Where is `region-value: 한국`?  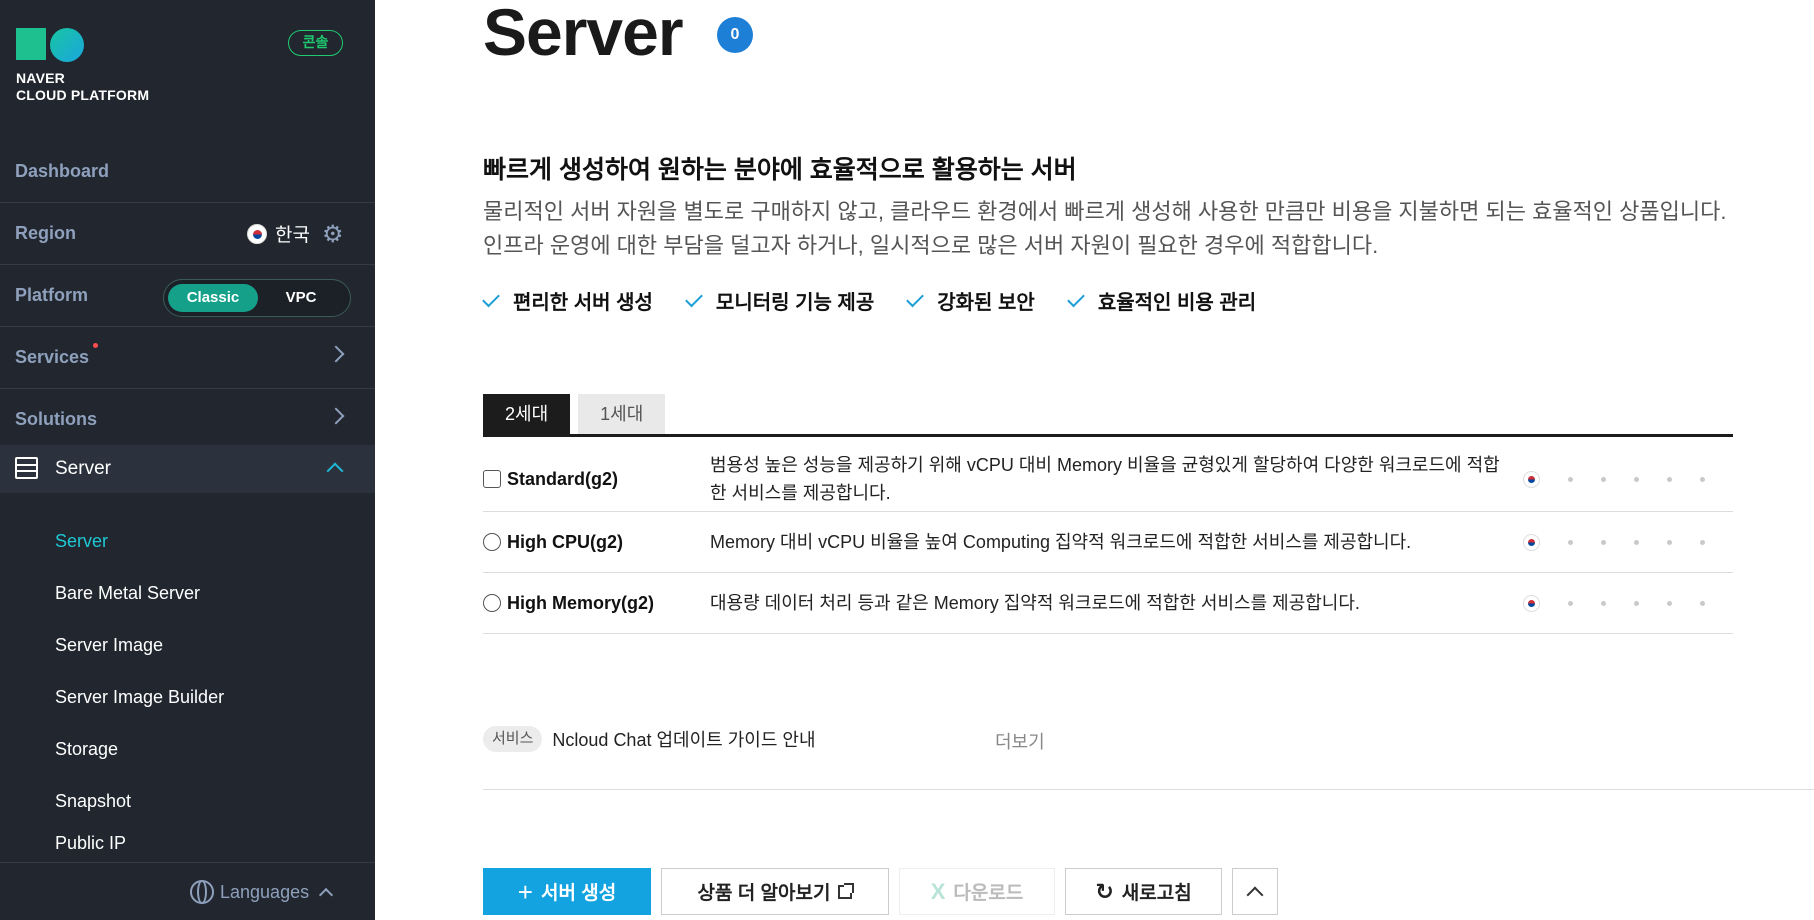 region-value: 한국 is located at coordinates (292, 235).